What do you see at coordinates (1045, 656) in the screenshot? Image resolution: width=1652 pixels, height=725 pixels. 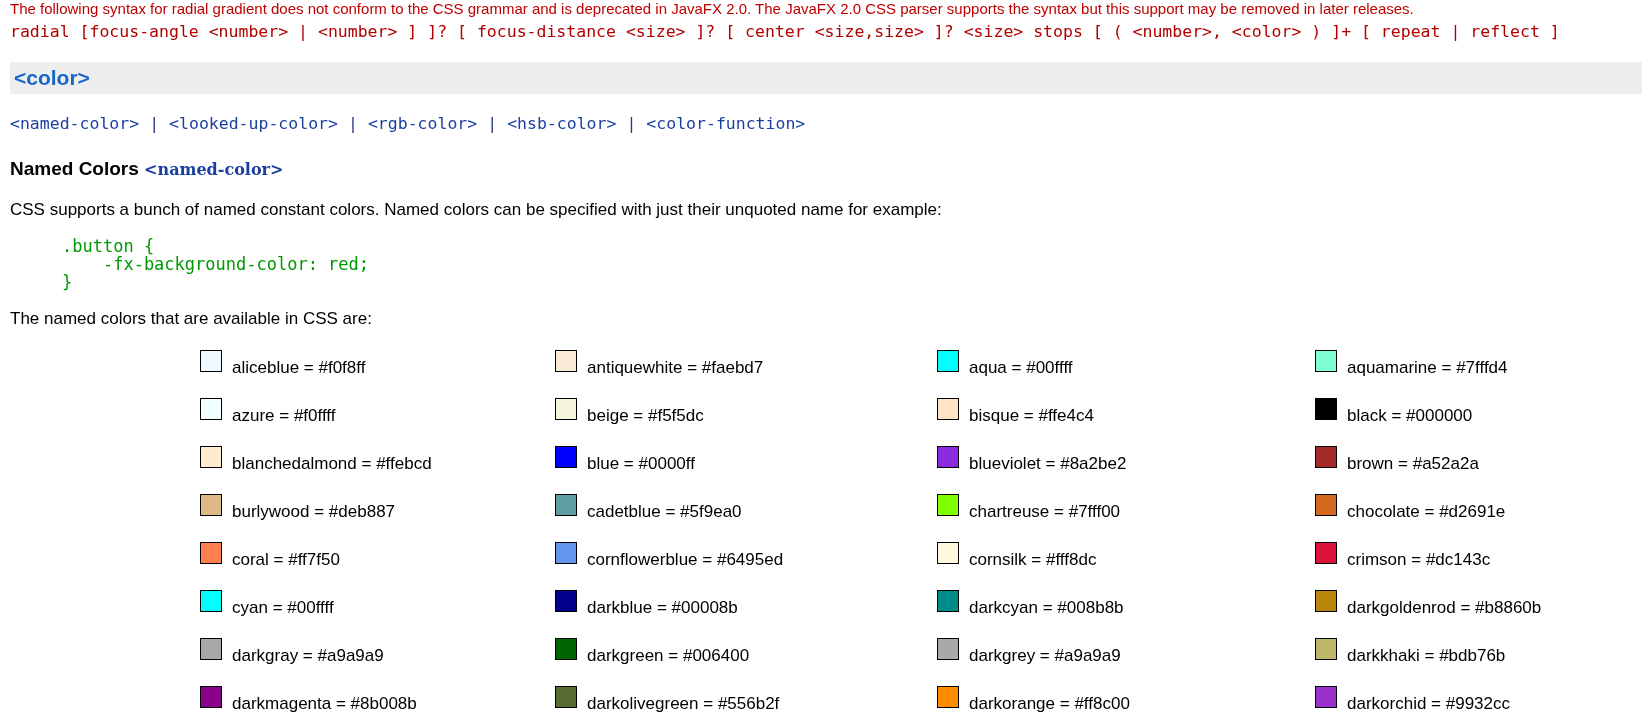 I see `color-label: darkgrey = #a9a9a9` at bounding box center [1045, 656].